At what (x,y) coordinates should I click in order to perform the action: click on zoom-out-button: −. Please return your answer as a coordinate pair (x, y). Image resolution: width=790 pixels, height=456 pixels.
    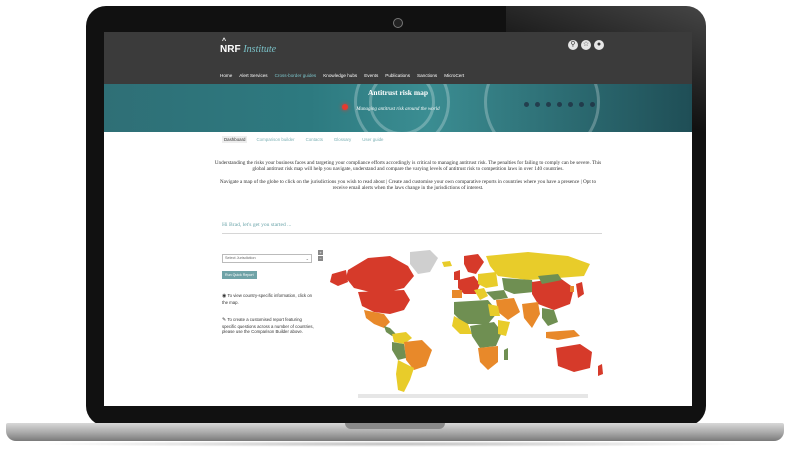
    Looking at the image, I should click on (320, 258).